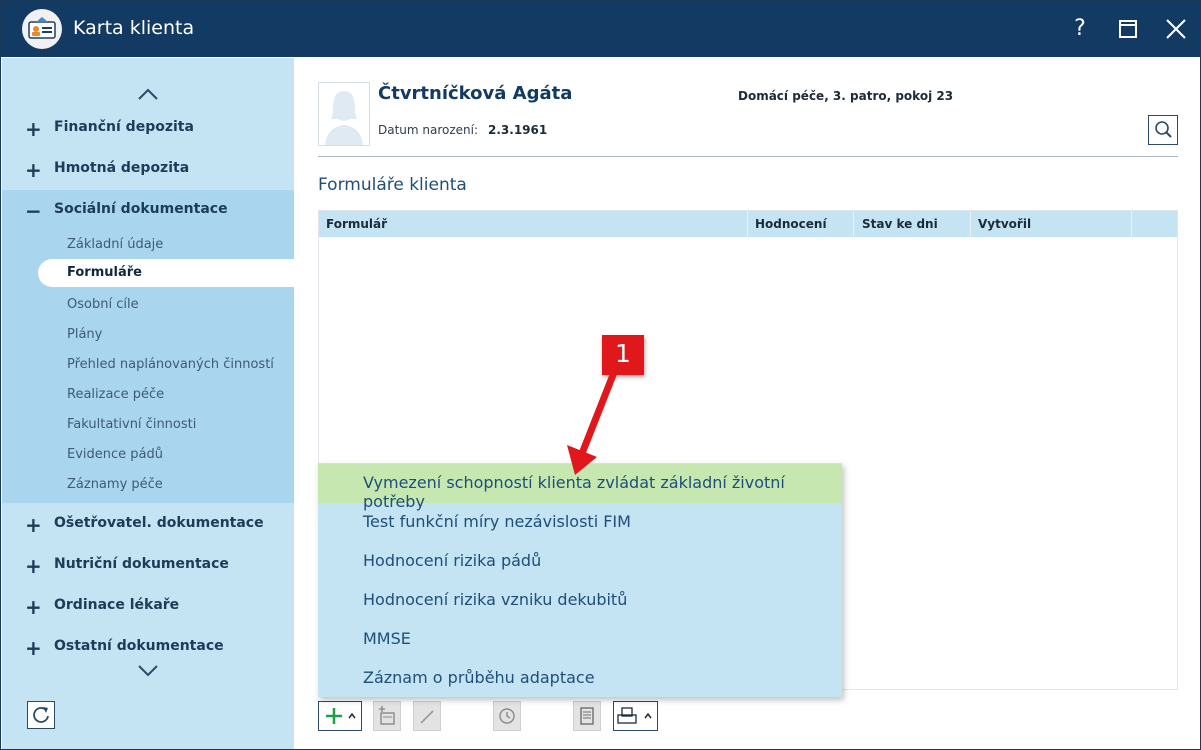 The width and height of the screenshot is (1201, 750). What do you see at coordinates (748, 156) in the screenshot?
I see `header-divider` at bounding box center [748, 156].